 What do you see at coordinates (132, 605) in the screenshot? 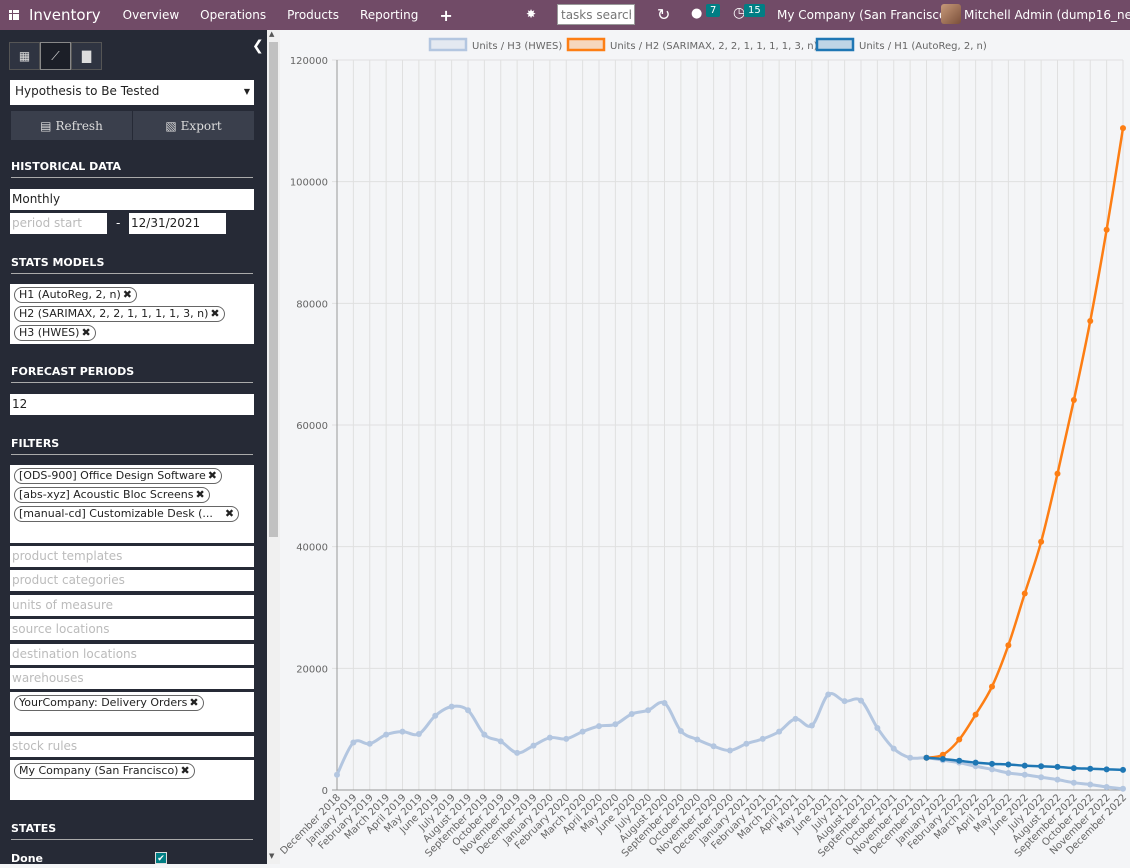
I see `units-of-measure-input: units of measure` at bounding box center [132, 605].